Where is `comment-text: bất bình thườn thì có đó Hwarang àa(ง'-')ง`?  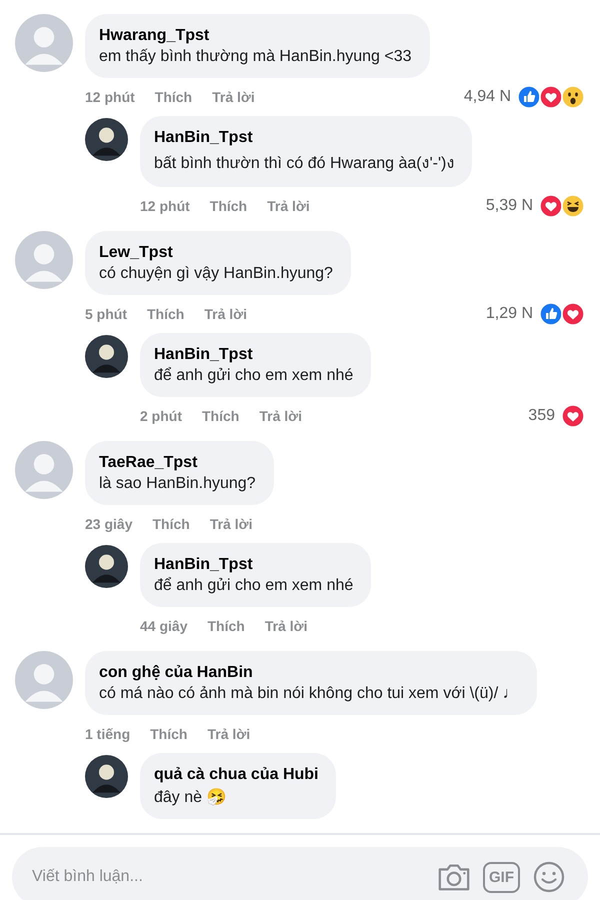
comment-text: bất bình thườn thì có đó Hwarang àa(ง'-')ง is located at coordinates (304, 164).